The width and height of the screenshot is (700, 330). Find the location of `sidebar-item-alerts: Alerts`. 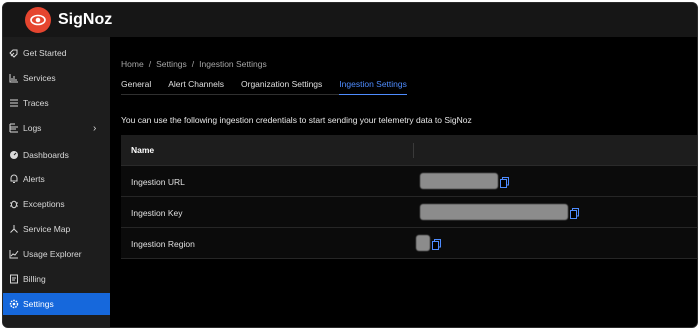

sidebar-item-alerts: Alerts is located at coordinates (56, 179).